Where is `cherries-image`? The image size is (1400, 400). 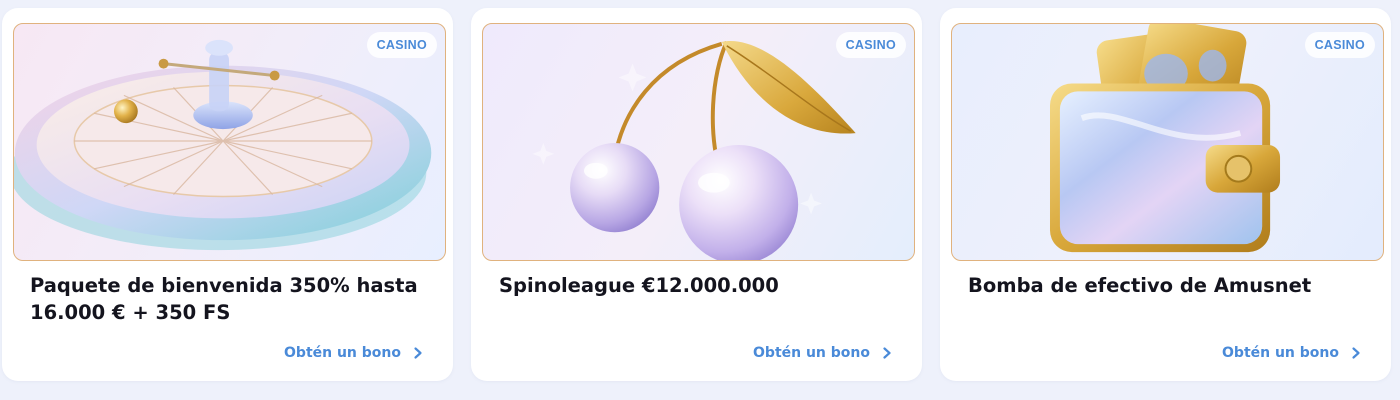 cherries-image is located at coordinates (694, 150).